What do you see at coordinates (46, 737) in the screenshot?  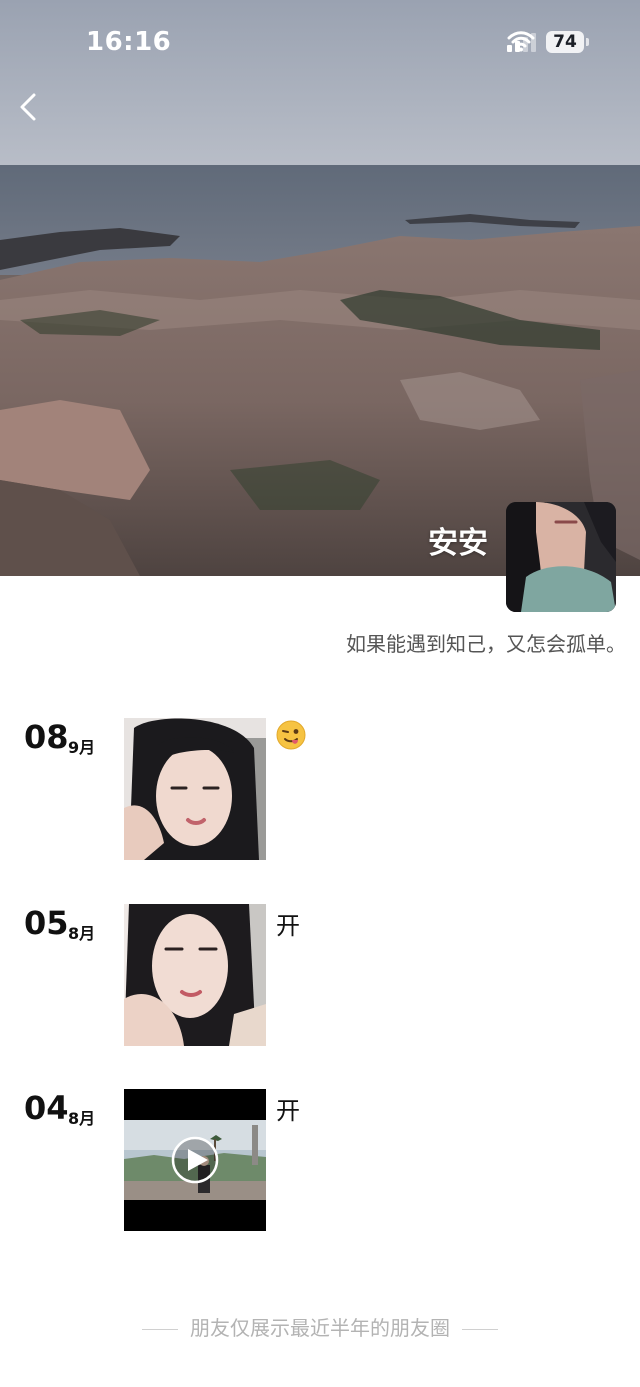 I see `post-day: 08` at bounding box center [46, 737].